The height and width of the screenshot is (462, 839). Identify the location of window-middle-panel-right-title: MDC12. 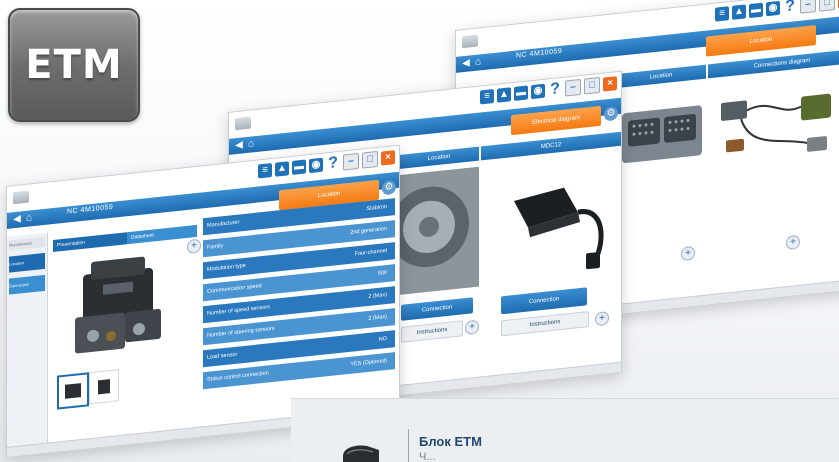
(551, 146).